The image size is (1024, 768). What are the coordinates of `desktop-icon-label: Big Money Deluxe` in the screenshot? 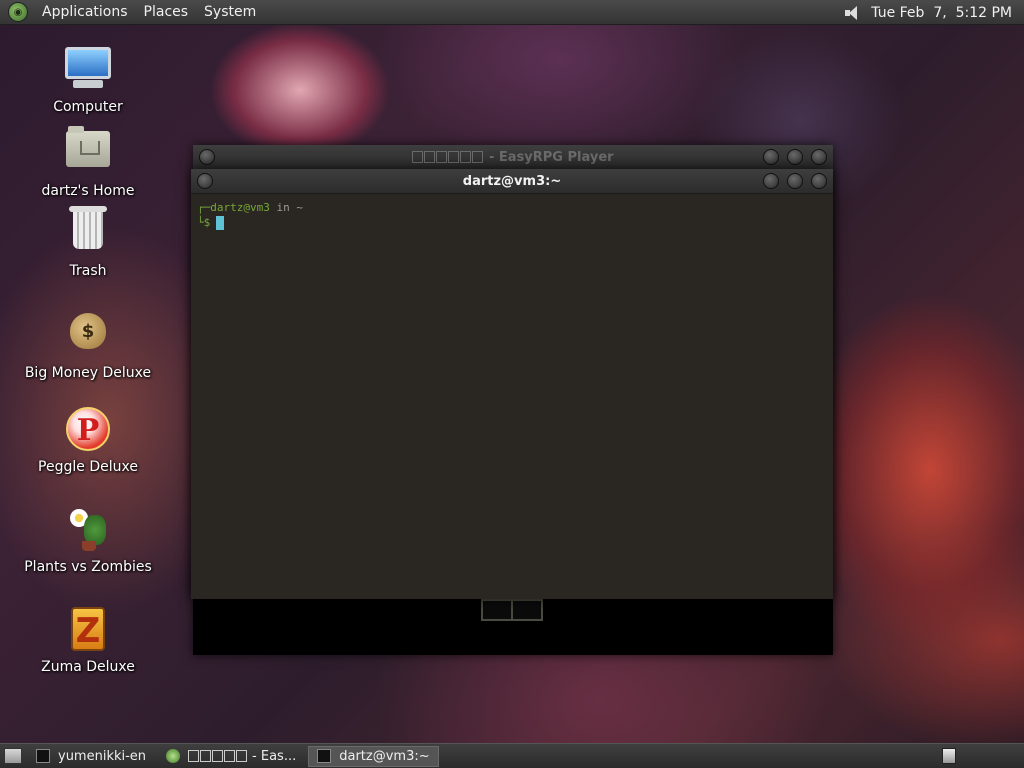 It's located at (88, 373).